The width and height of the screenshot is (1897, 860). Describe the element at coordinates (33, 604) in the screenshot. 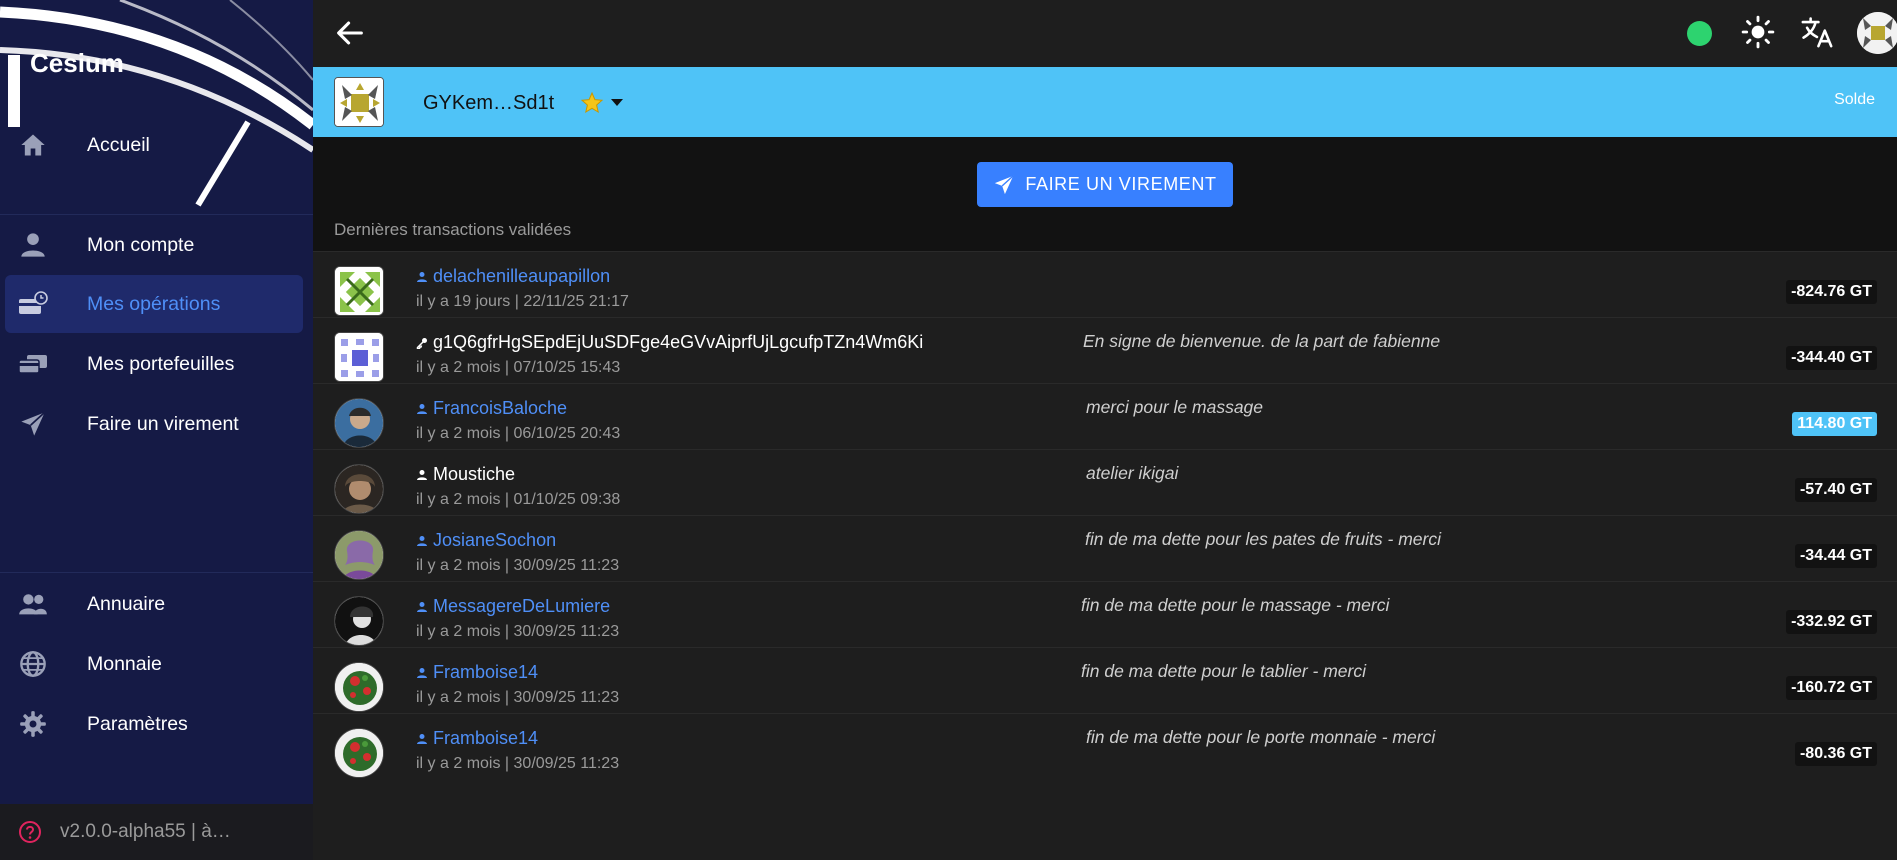

I see `people-icon` at that location.